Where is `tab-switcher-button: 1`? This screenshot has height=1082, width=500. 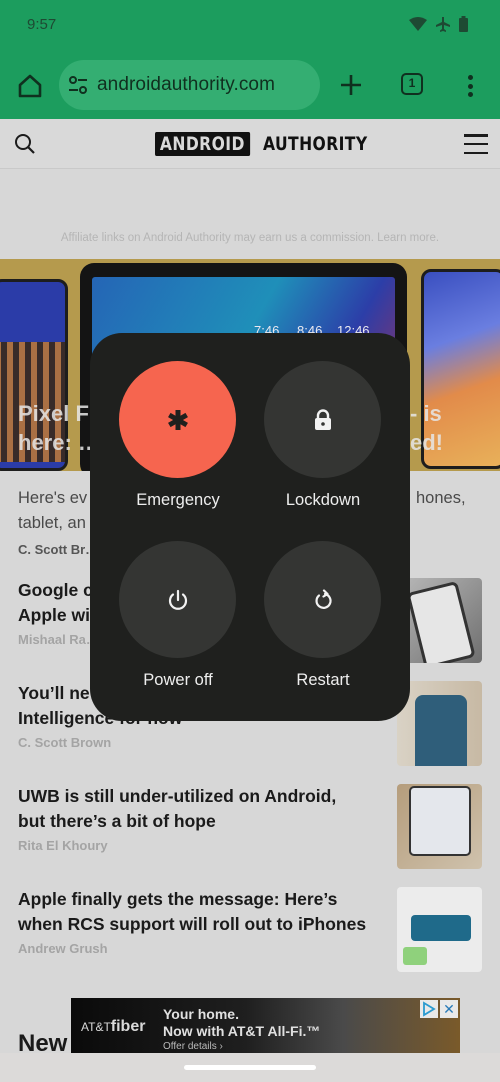
tab-switcher-button: 1 is located at coordinates (412, 84).